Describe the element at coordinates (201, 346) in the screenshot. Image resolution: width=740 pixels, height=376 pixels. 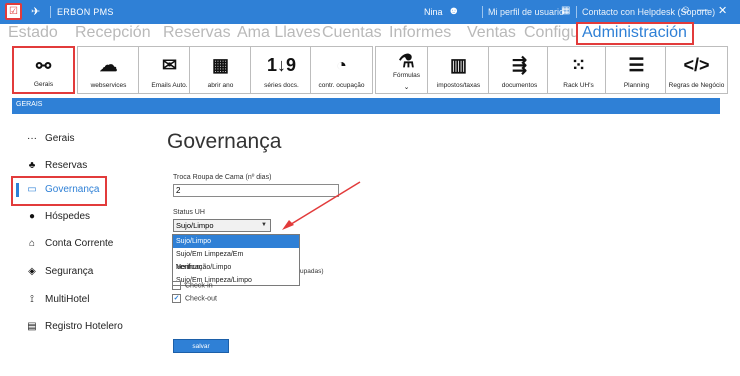
I see `save-button: salvar` at that location.